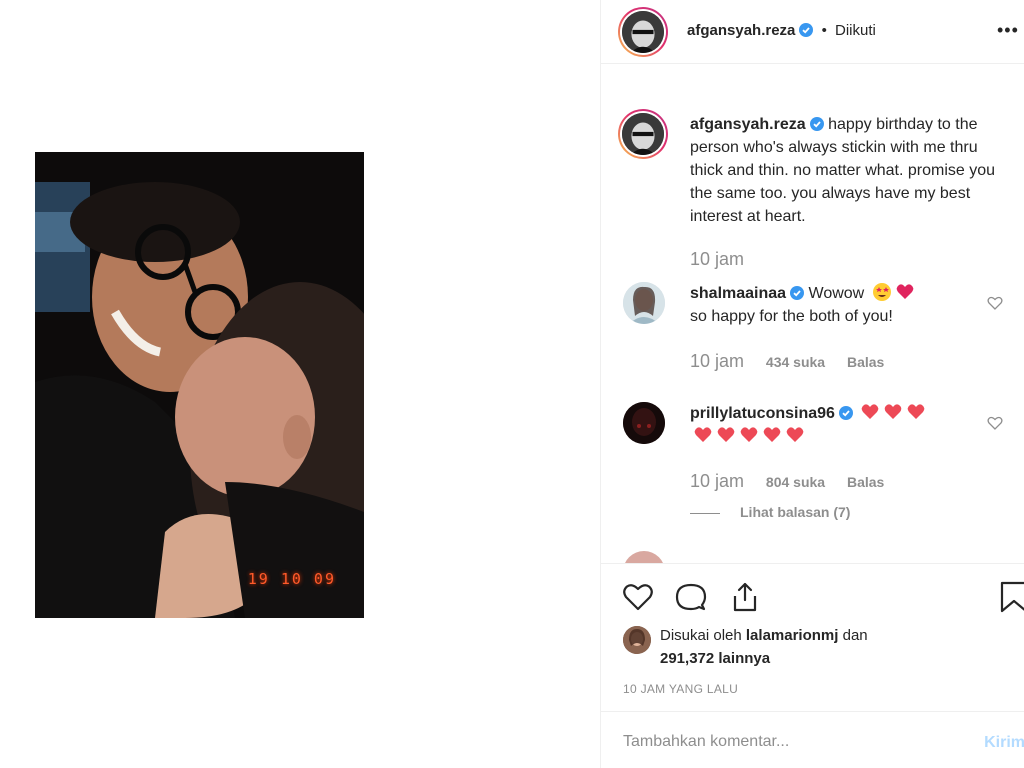 The image size is (1024, 768). Describe the element at coordinates (291, 579) in the screenshot. I see `photo-date-stamp: 19 10 09` at that location.